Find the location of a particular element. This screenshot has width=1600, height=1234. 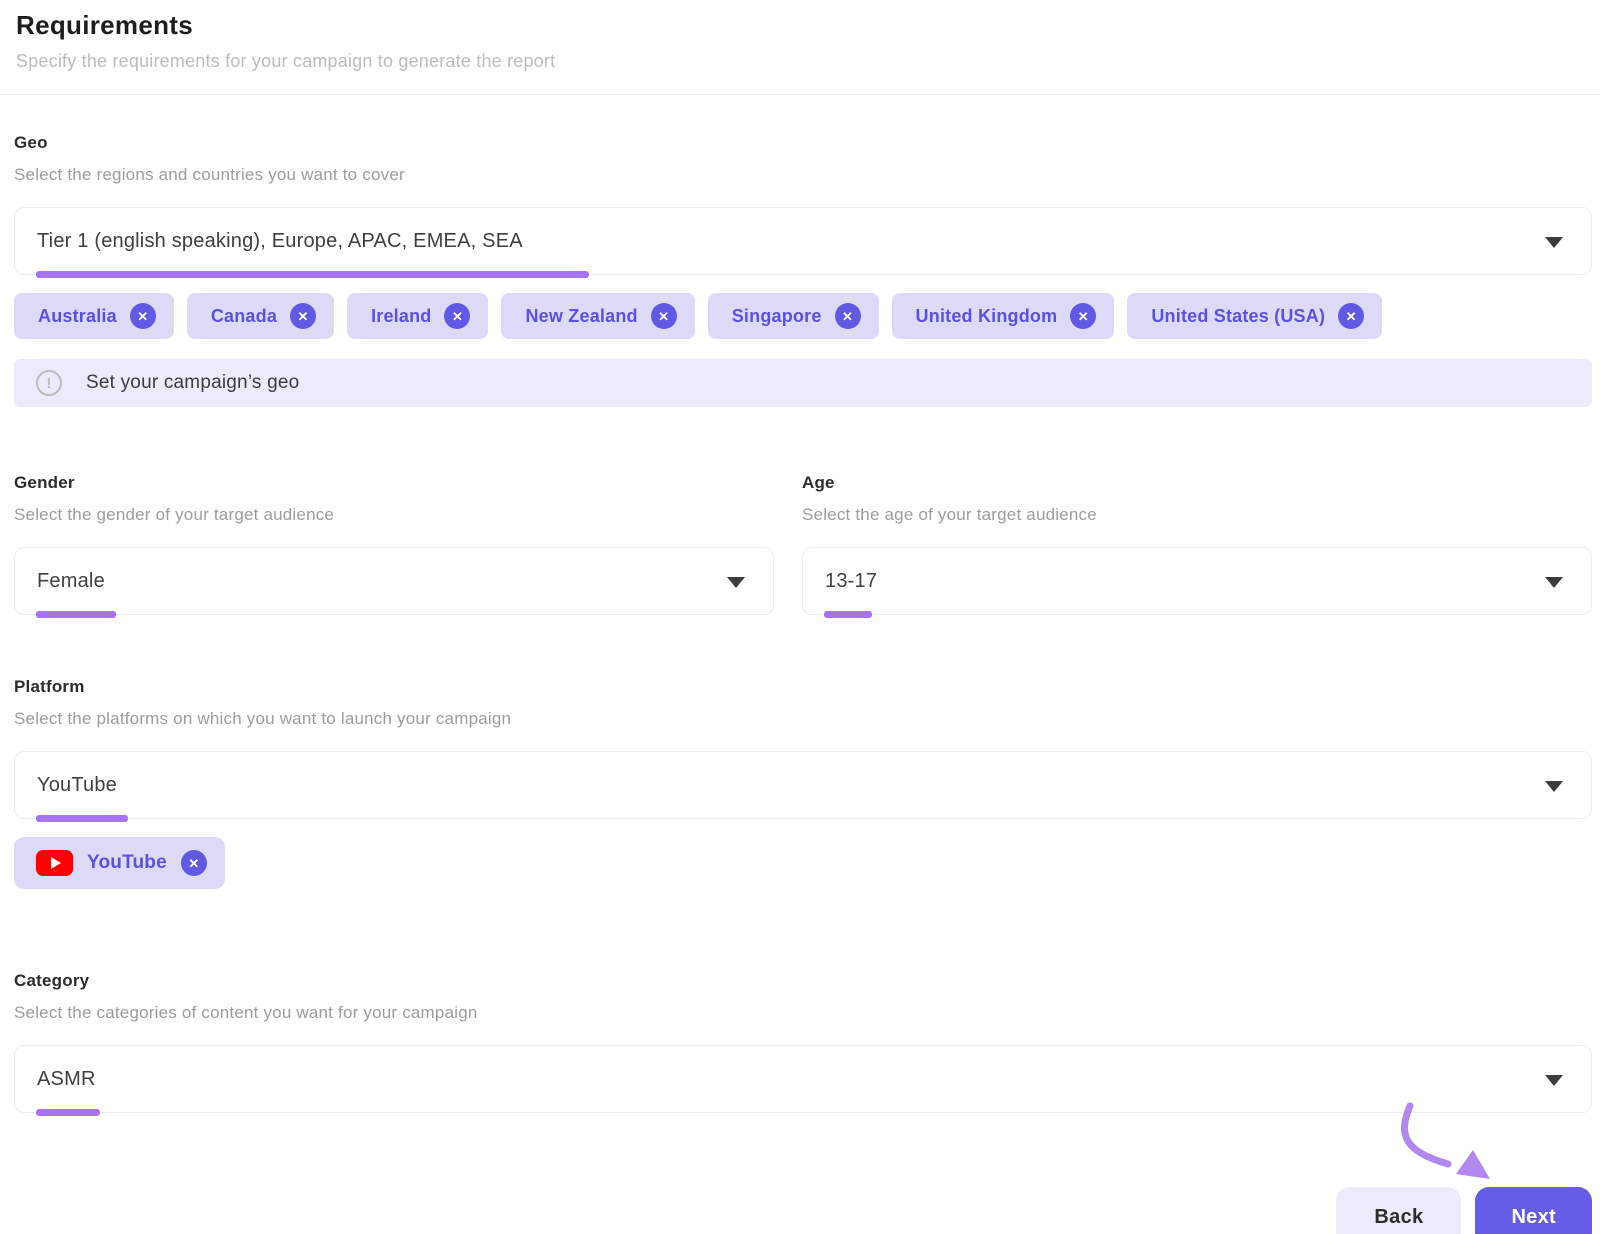

chip-label: Australia is located at coordinates (77, 315).